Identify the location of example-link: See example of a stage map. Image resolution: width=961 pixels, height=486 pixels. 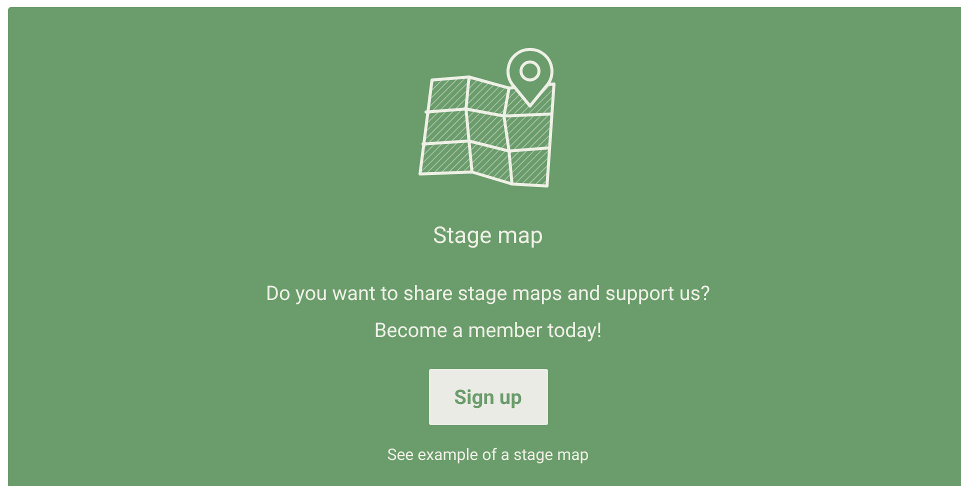
(488, 455).